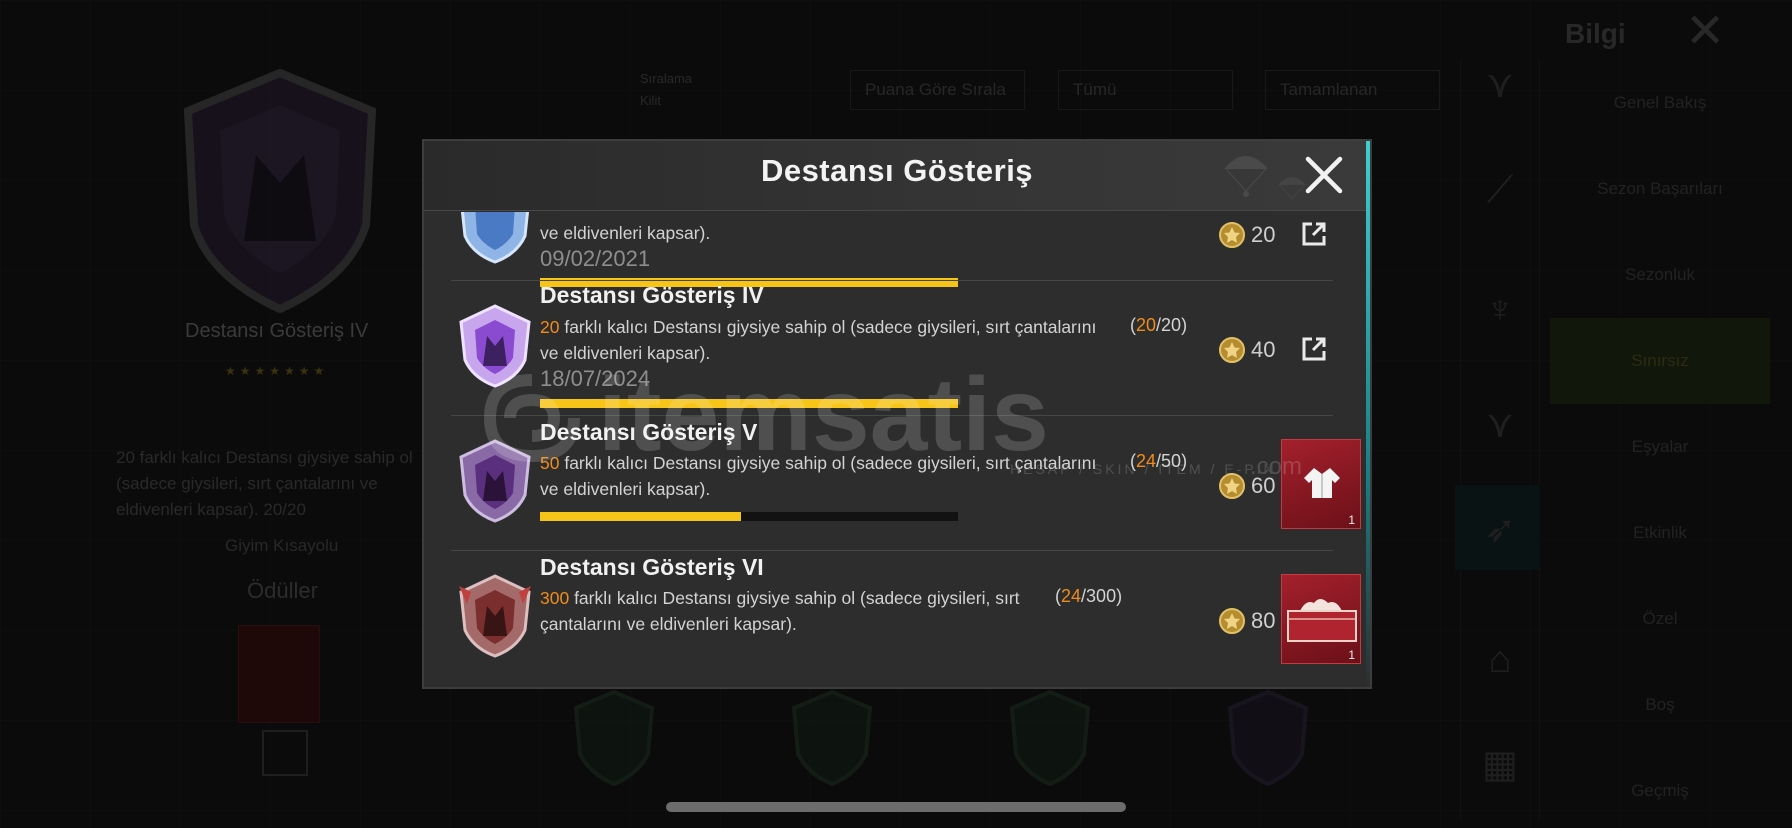 The height and width of the screenshot is (828, 1792). I want to click on modal-header: Destansı Gösteriş, so click(897, 176).